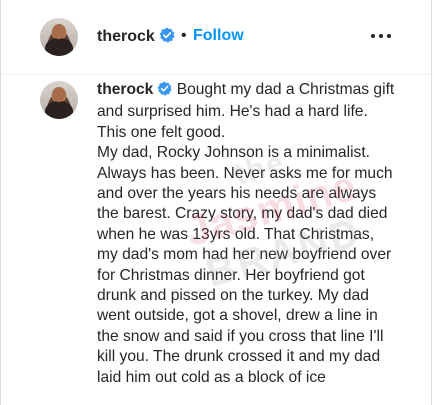 This screenshot has width=434, height=405. What do you see at coordinates (381, 37) in the screenshot?
I see `more-options-icon` at bounding box center [381, 37].